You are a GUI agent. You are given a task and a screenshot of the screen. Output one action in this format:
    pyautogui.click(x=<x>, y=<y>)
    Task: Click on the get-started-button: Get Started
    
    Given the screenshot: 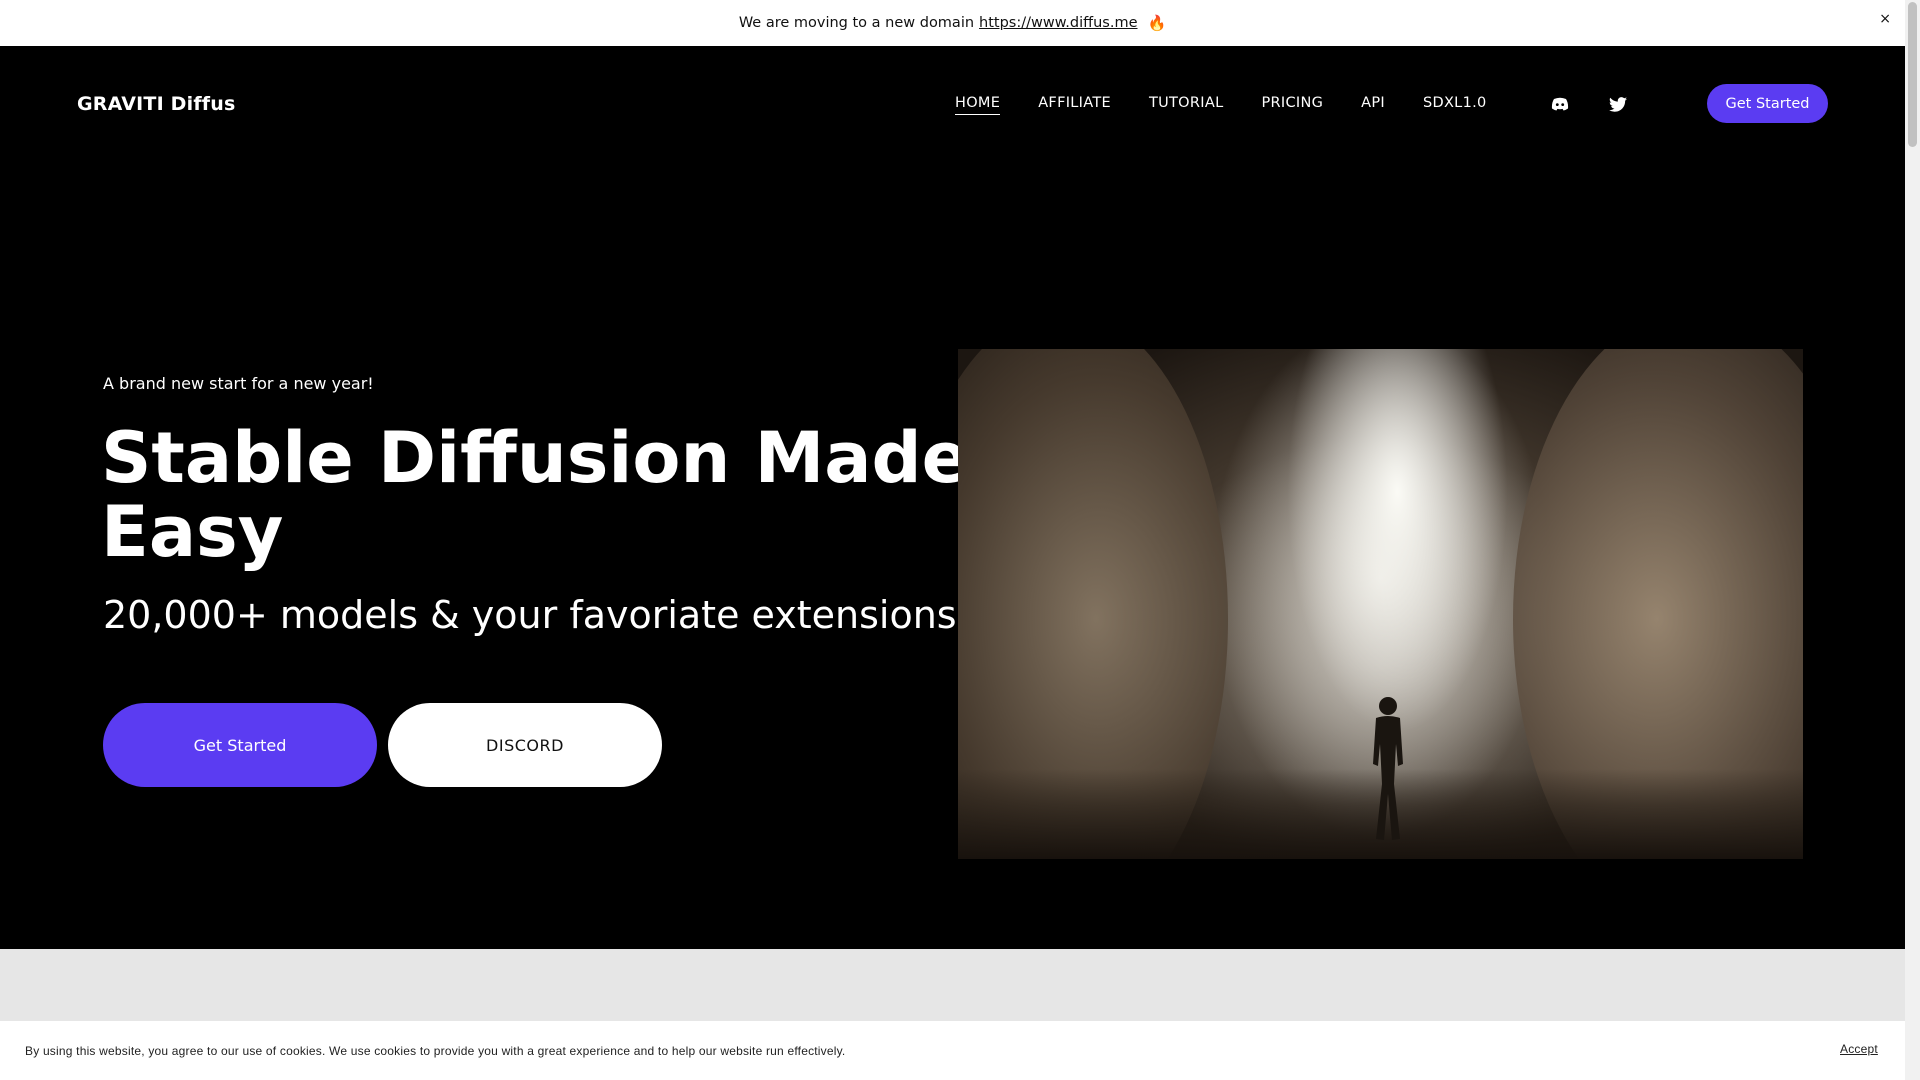 What is the action you would take?
    pyautogui.click(x=240, y=745)
    